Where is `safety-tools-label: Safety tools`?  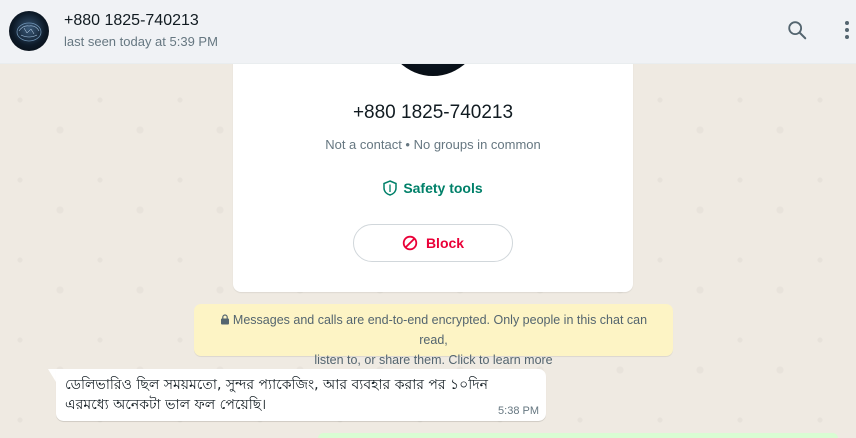
safety-tools-label: Safety tools is located at coordinates (443, 188).